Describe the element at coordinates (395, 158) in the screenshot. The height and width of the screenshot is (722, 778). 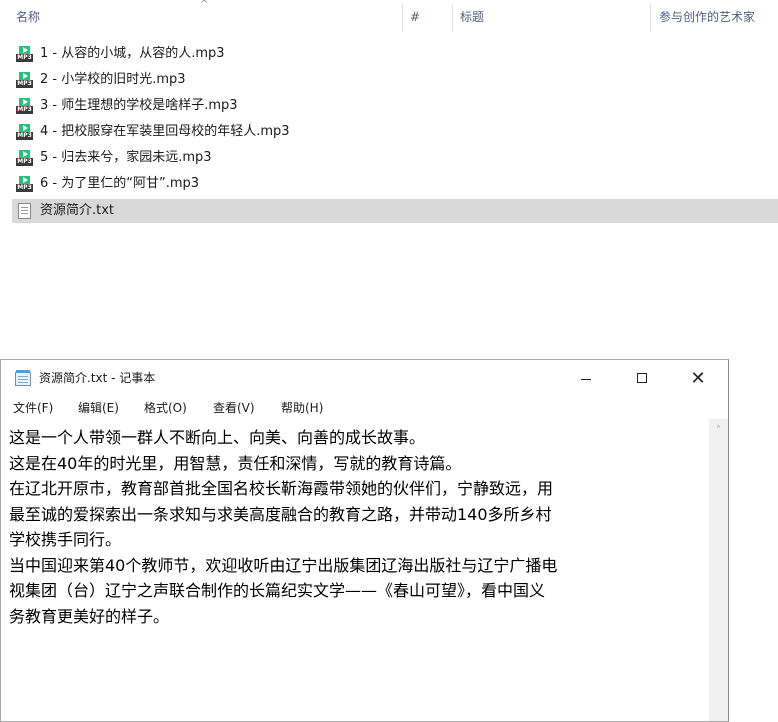
I see `file-row: MP3 5 - 归去来兮，家园未远.mp3` at that location.